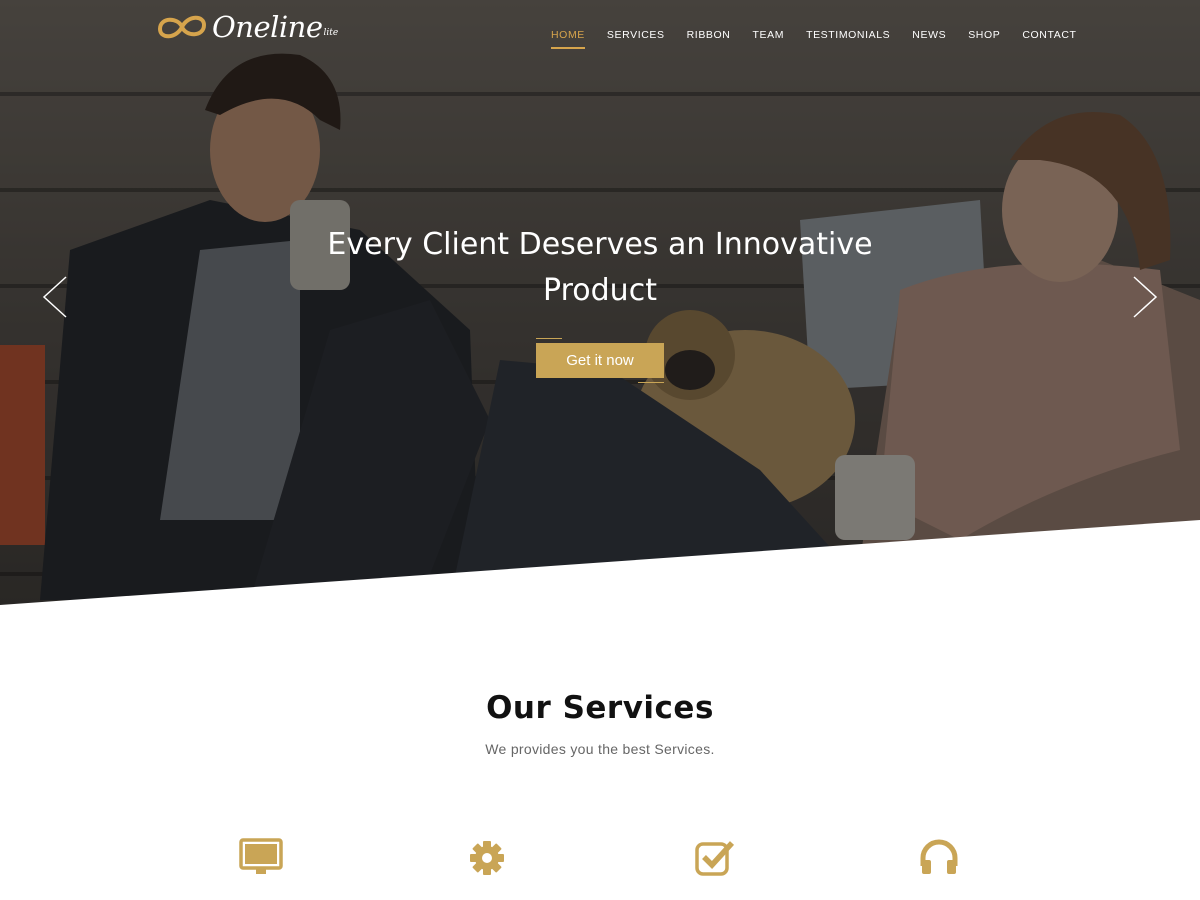 This screenshot has width=1200, height=900. Describe the element at coordinates (940, 858) in the screenshot. I see `headphones-icon` at that location.